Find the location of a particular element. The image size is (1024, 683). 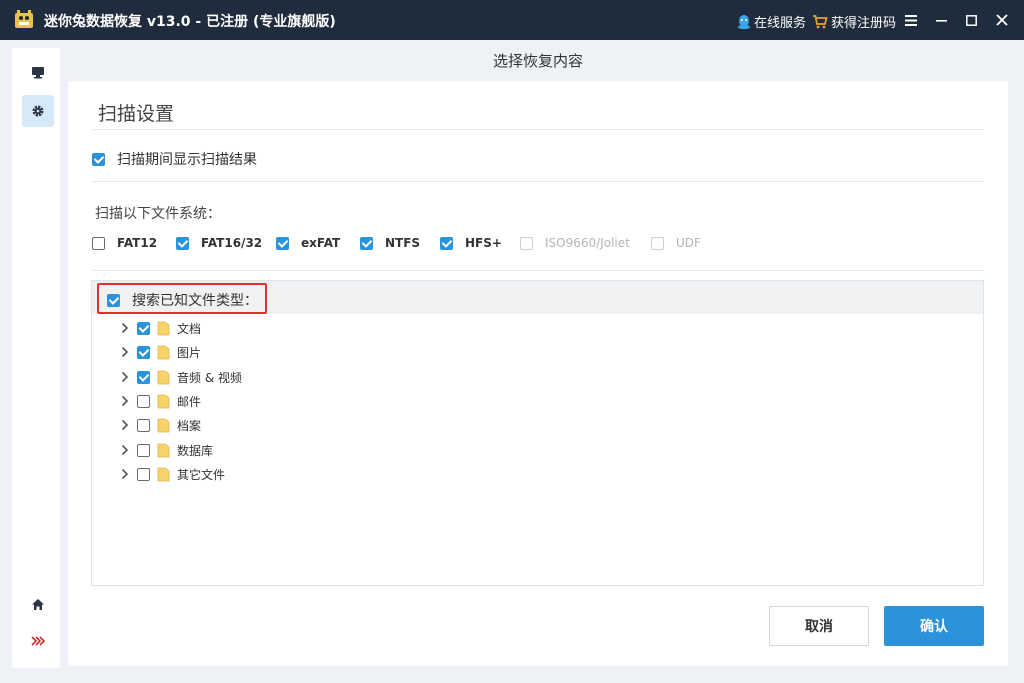

get-code-label: 获得注册码 is located at coordinates (864, 23).